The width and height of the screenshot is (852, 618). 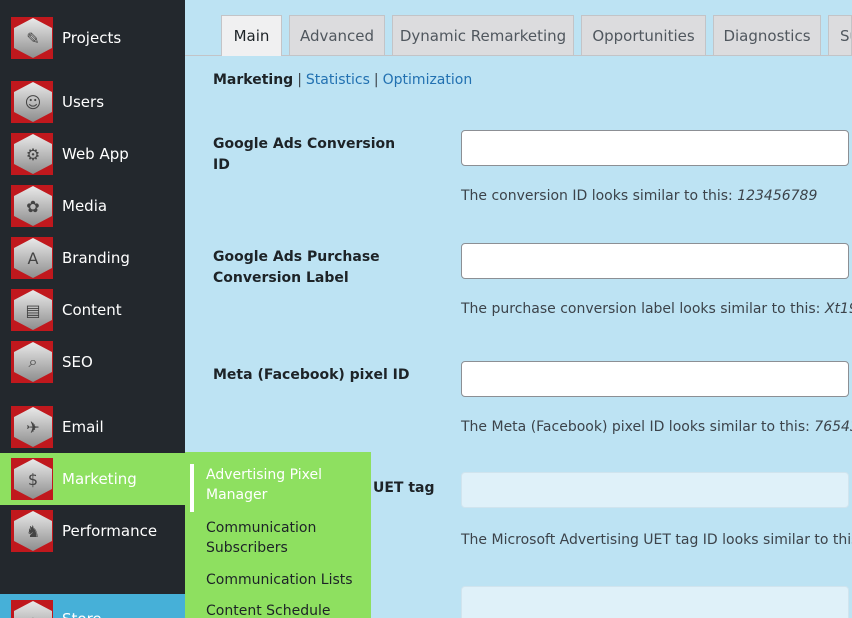 I want to click on sidebar-item-web-app: ⚙ Web App, so click(x=92, y=154).